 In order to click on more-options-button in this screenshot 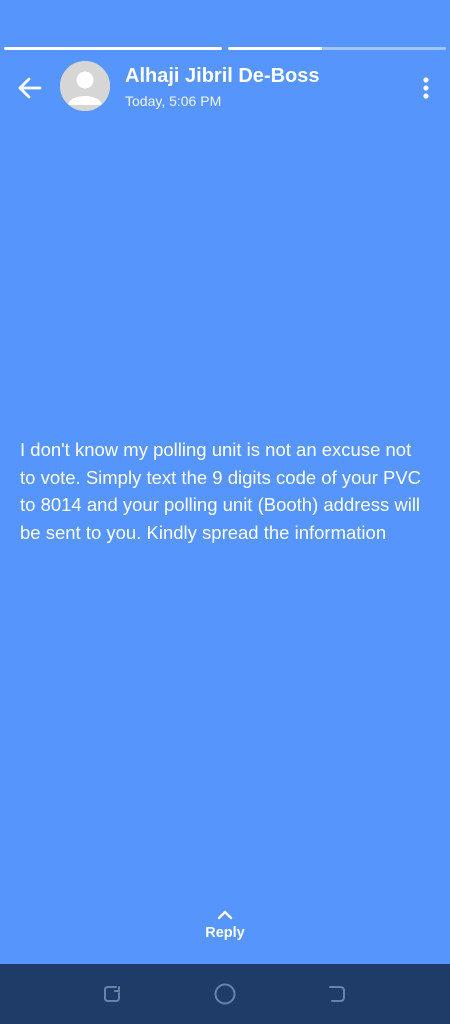, I will do `click(426, 88)`.